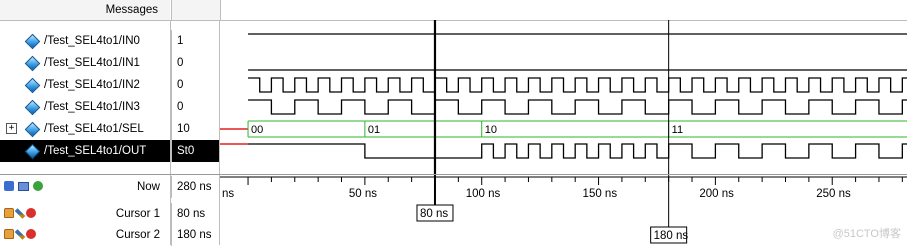 This screenshot has width=907, height=246. What do you see at coordinates (195, 151) in the screenshot?
I see `signal-value: St0` at bounding box center [195, 151].